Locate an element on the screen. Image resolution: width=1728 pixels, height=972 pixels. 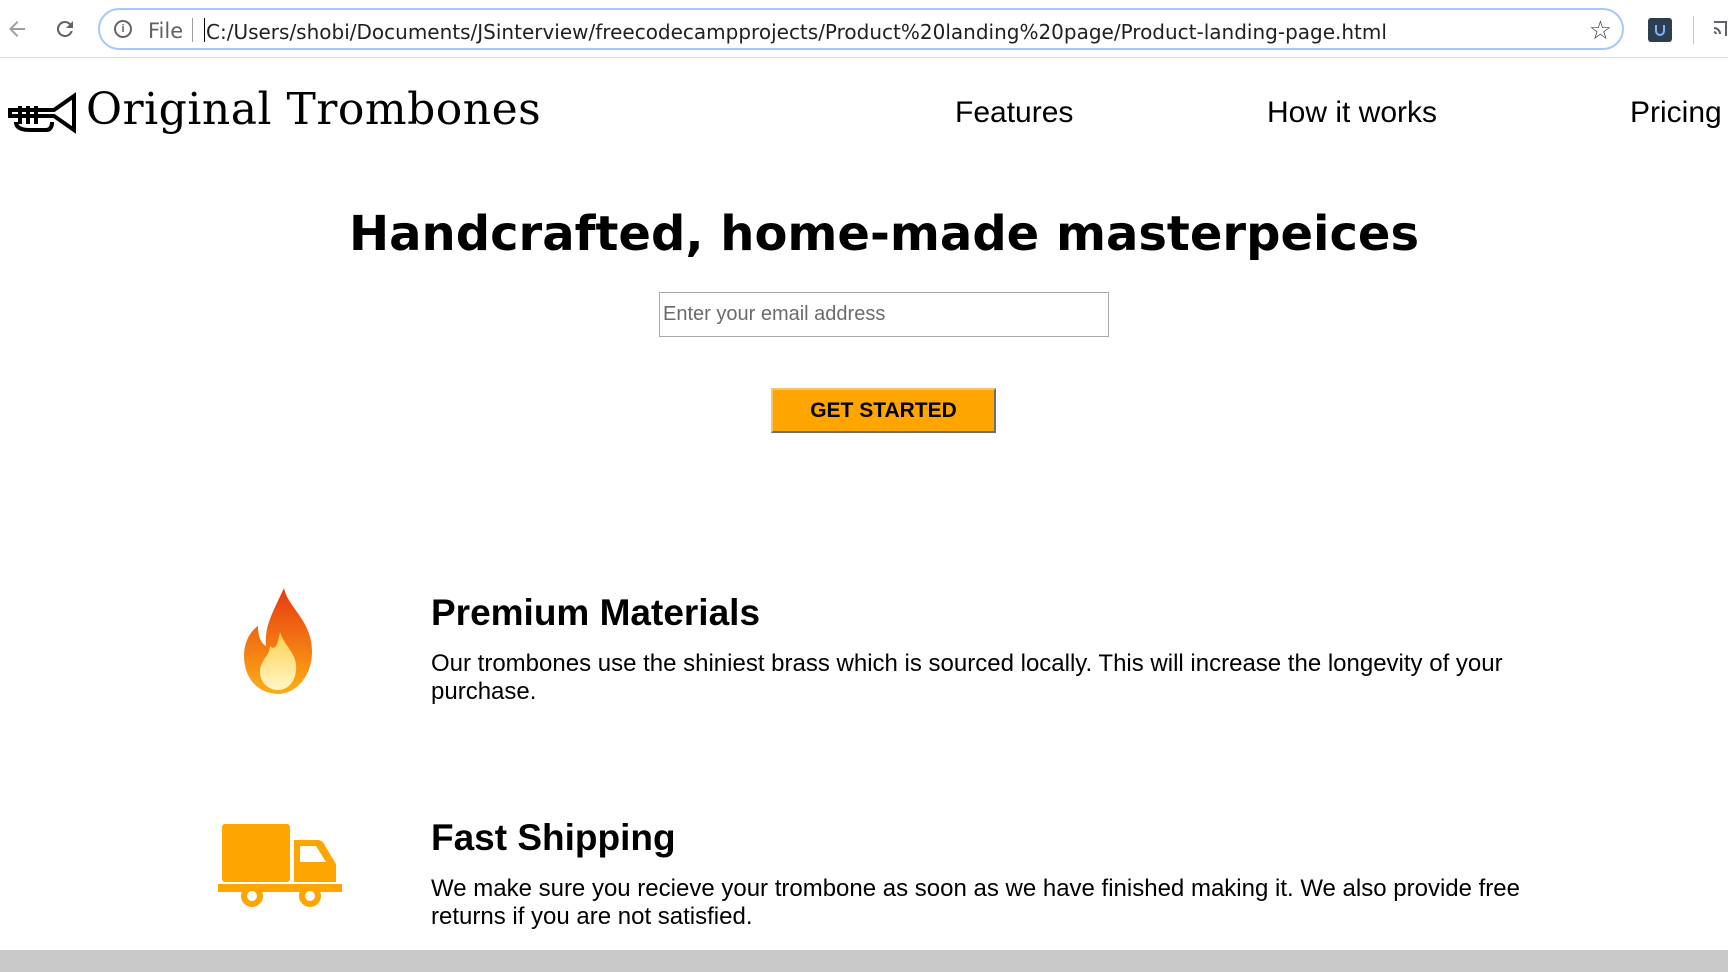
truck-icon is located at coordinates (280, 866).